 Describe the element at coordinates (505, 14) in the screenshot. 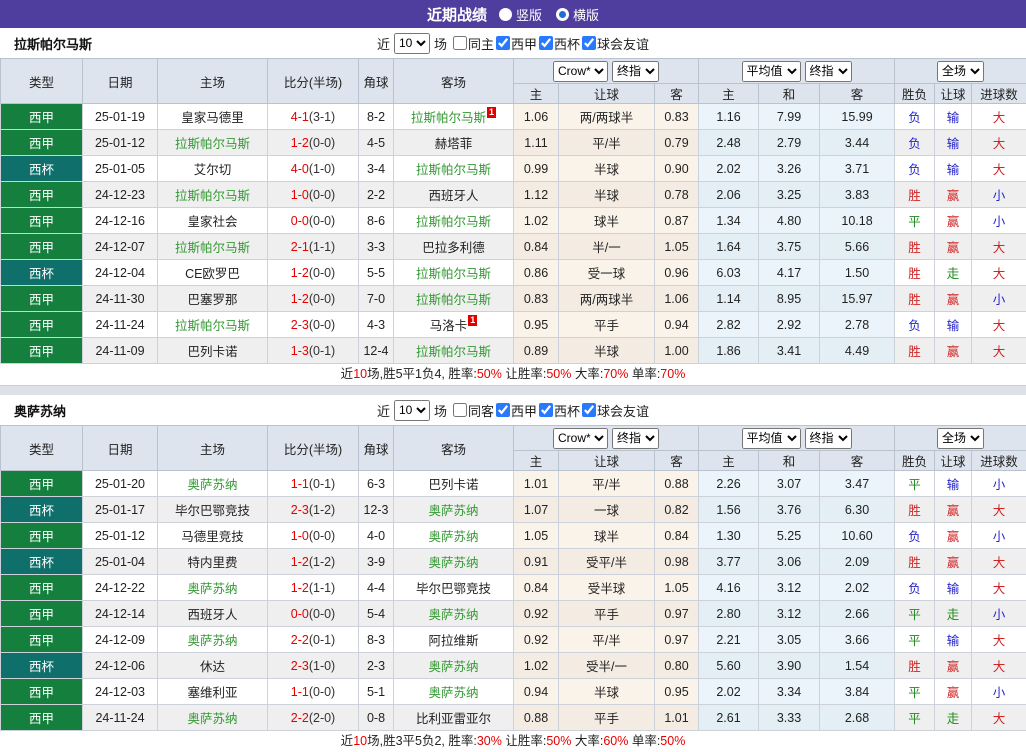

I see `radio-icon` at that location.